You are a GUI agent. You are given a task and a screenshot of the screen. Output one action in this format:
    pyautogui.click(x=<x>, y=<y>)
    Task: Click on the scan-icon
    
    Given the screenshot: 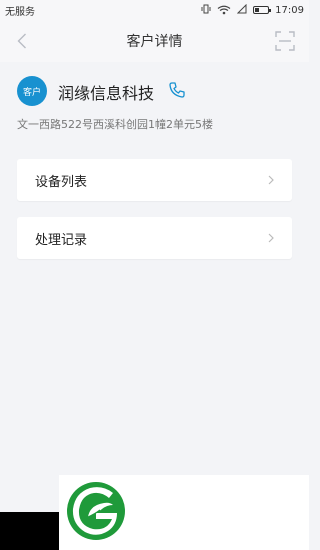 What is the action you would take?
    pyautogui.click(x=285, y=41)
    